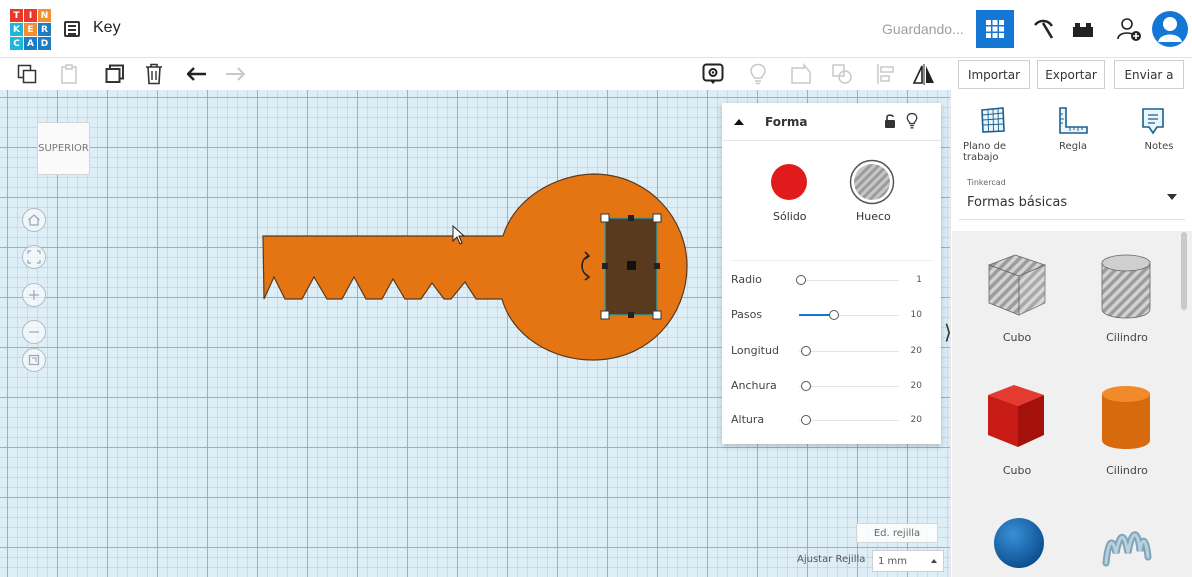 The height and width of the screenshot is (577, 1192). Describe the element at coordinates (1073, 146) in the screenshot. I see `tool-label: Regla` at that location.